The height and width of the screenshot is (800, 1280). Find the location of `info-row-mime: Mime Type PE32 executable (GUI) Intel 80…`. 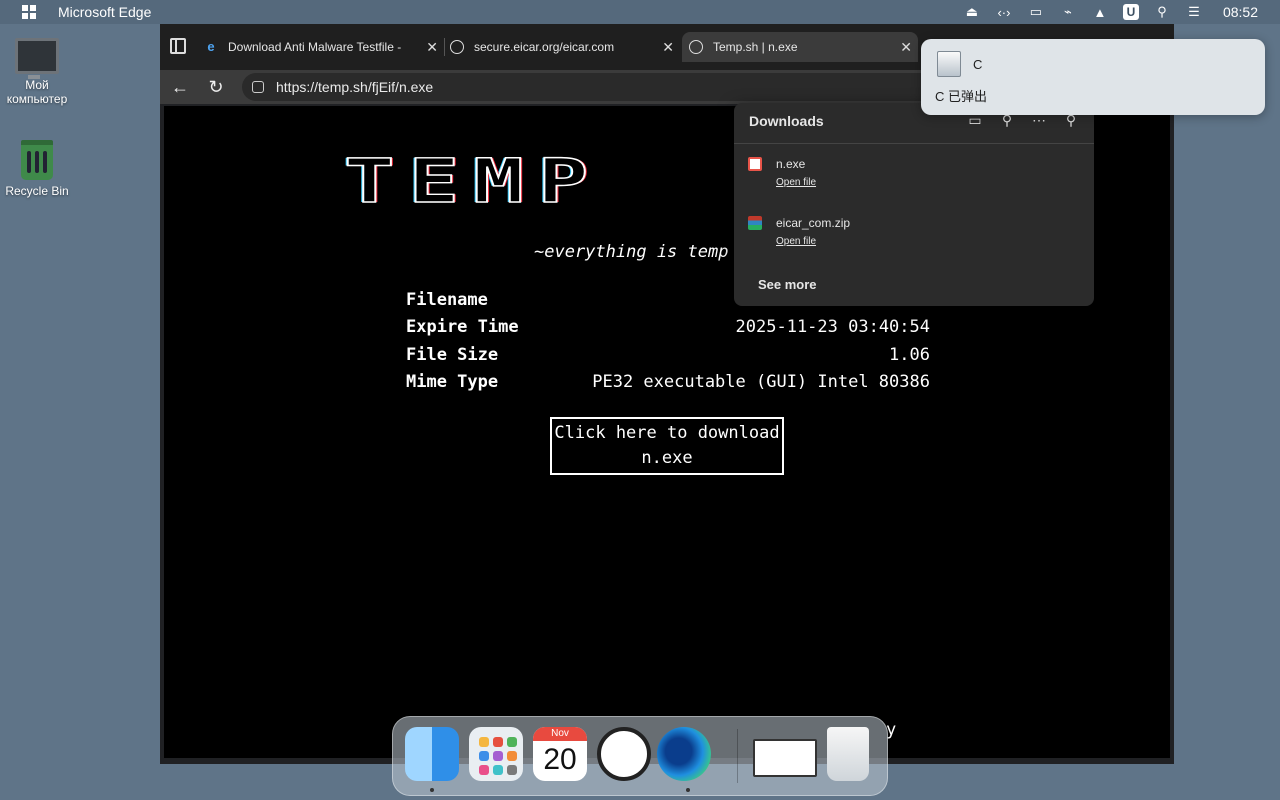

info-row-mime: Mime Type PE32 executable (GUI) Intel 80… is located at coordinates (668, 383).